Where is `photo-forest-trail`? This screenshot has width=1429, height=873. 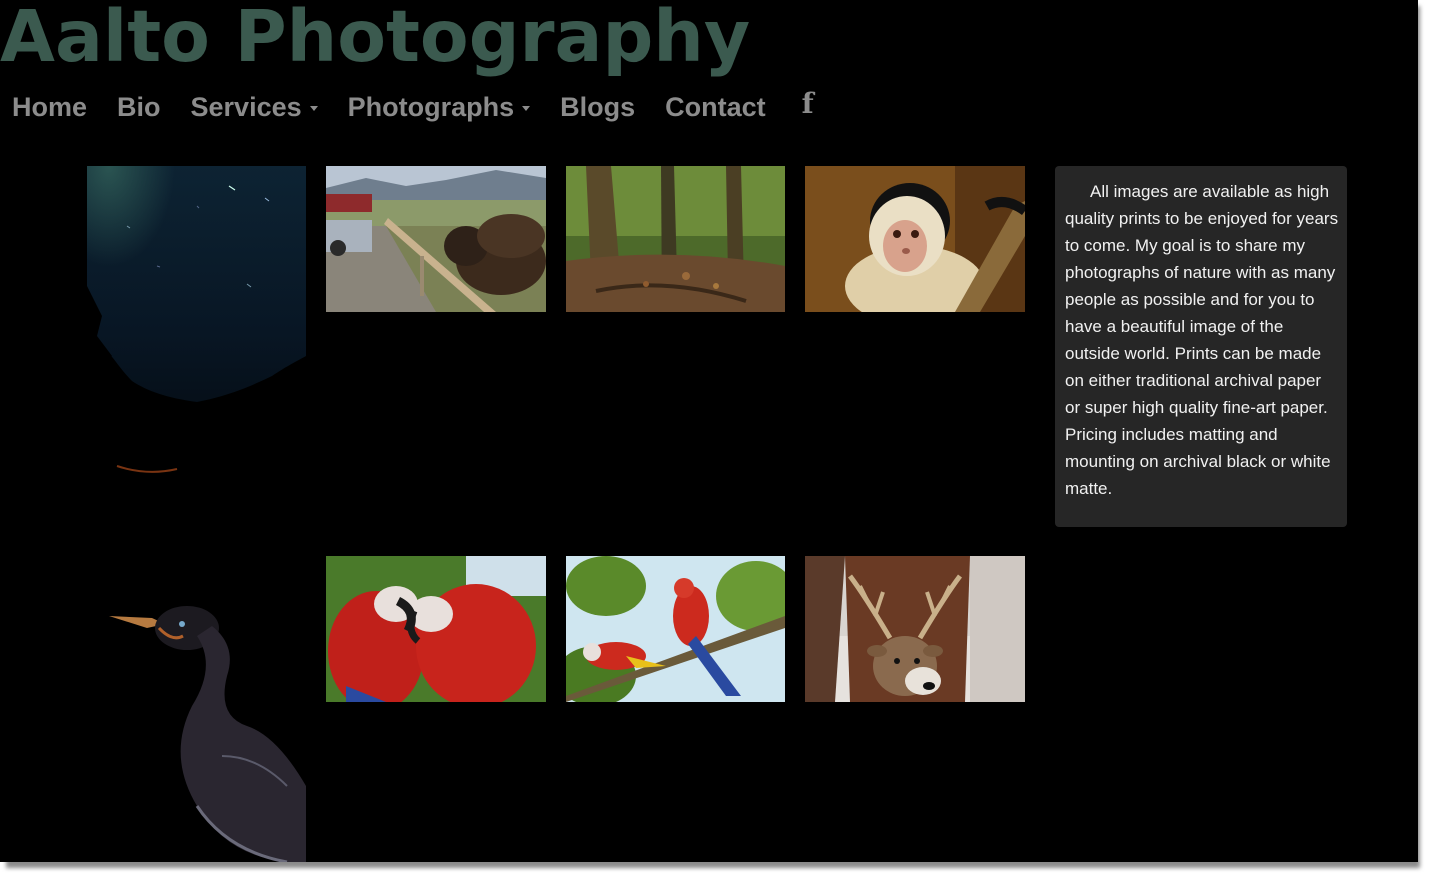
photo-forest-trail is located at coordinates (675, 239).